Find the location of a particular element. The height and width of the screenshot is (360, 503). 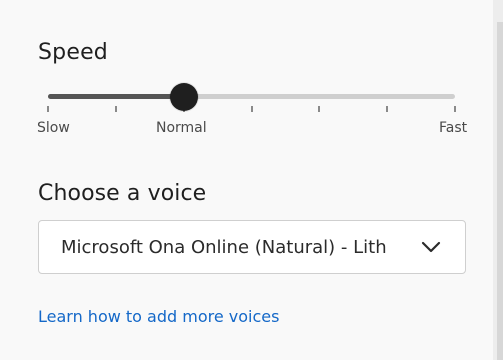

voice-dropdown: Microsoft Ona Online (Natural) - Lith is located at coordinates (252, 247).